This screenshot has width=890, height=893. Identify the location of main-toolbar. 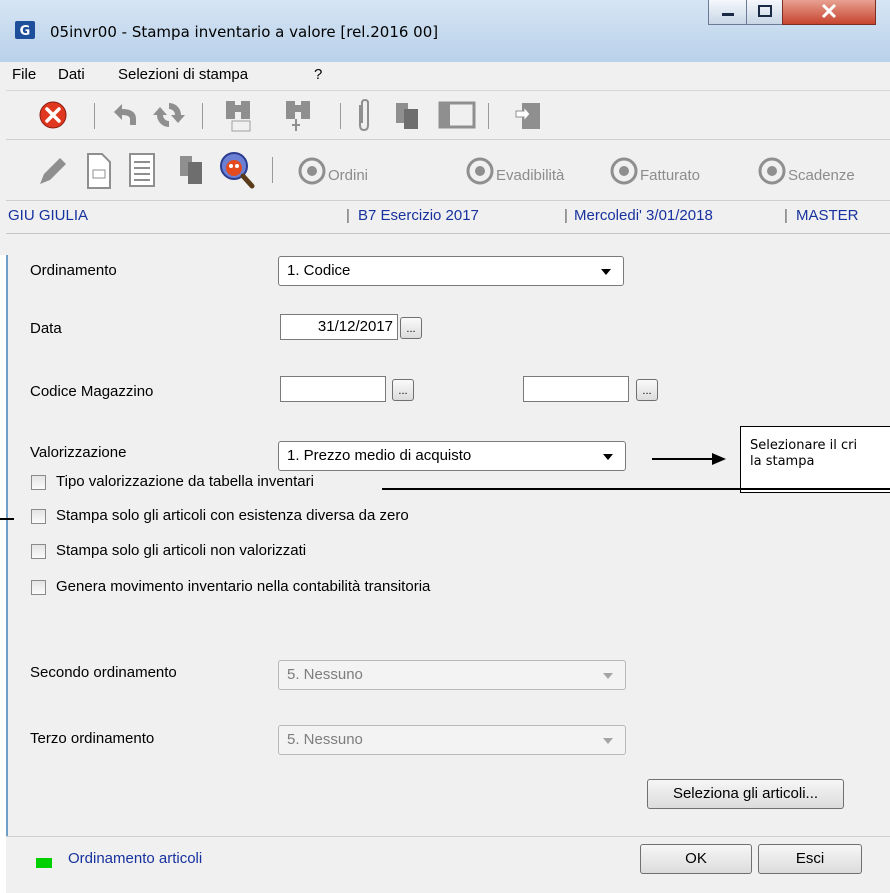
(448, 115).